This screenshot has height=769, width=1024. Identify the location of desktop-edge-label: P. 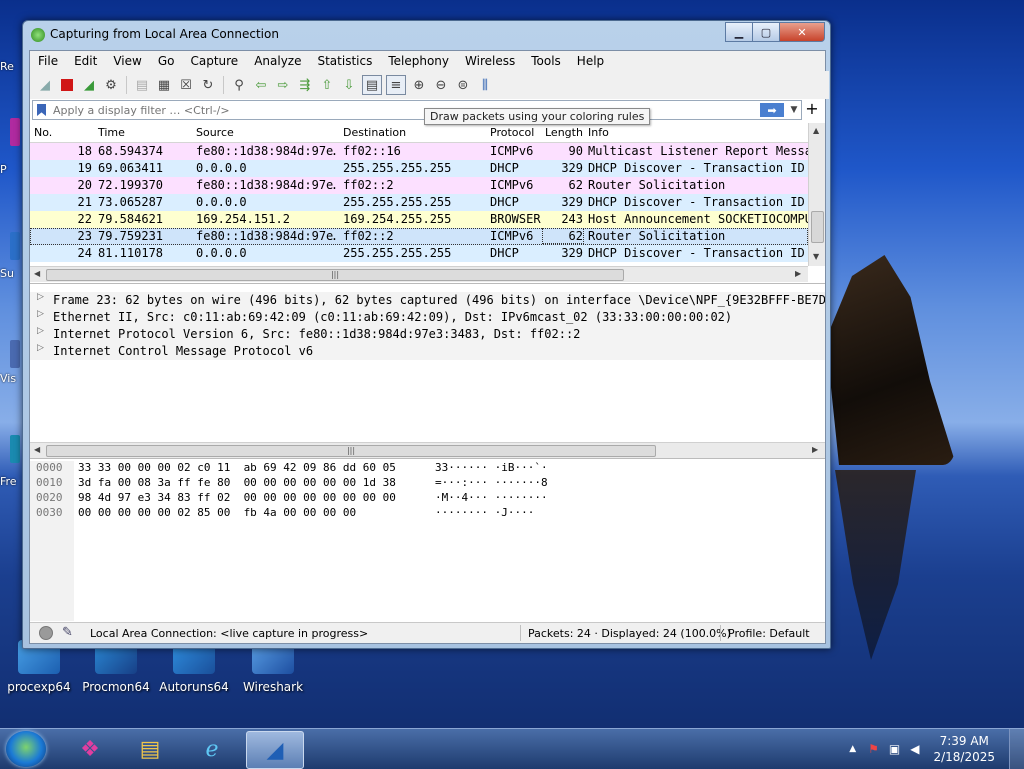
(3, 169).